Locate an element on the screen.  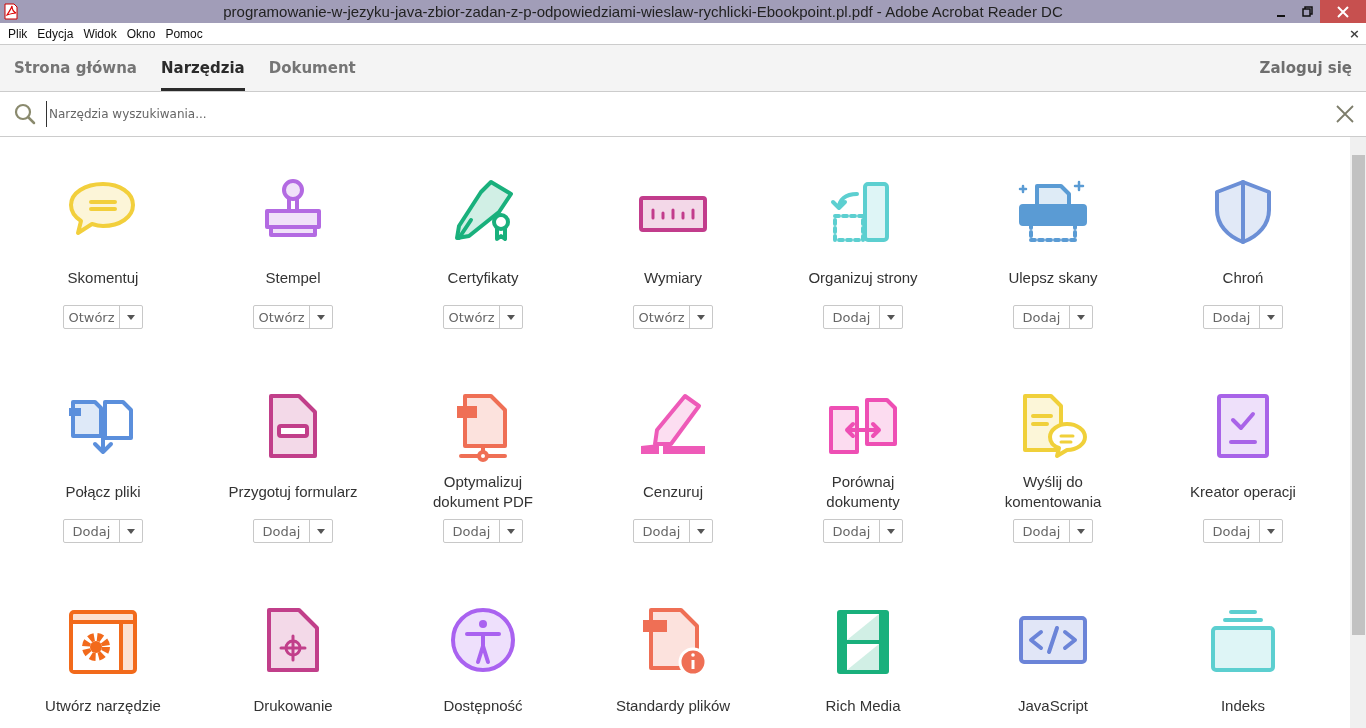
pdf-app-icon is located at coordinates (11, 11).